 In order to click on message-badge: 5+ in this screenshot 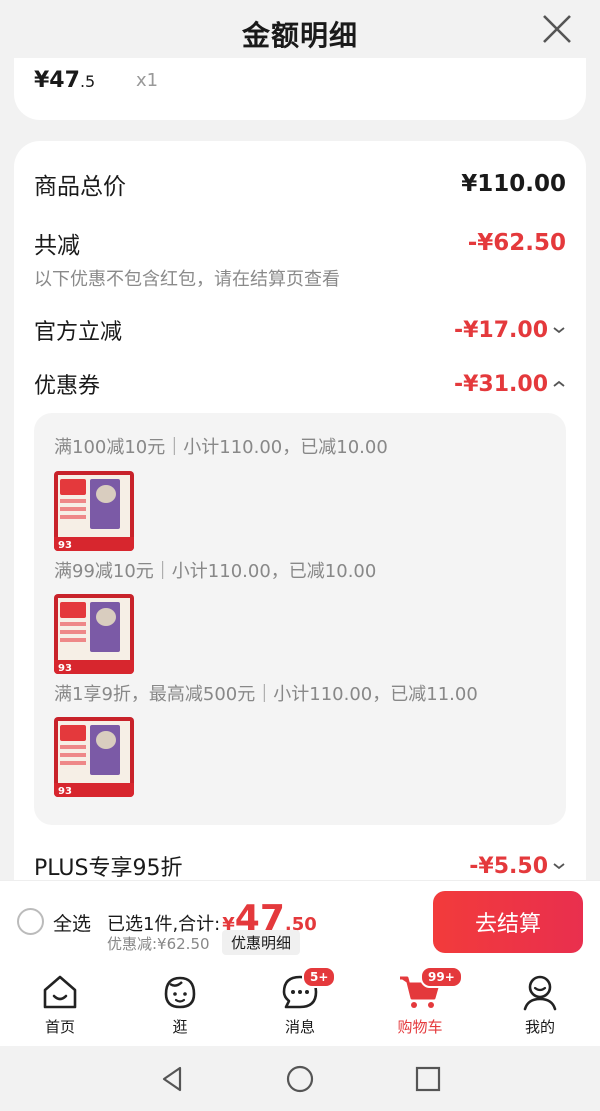, I will do `click(319, 977)`.